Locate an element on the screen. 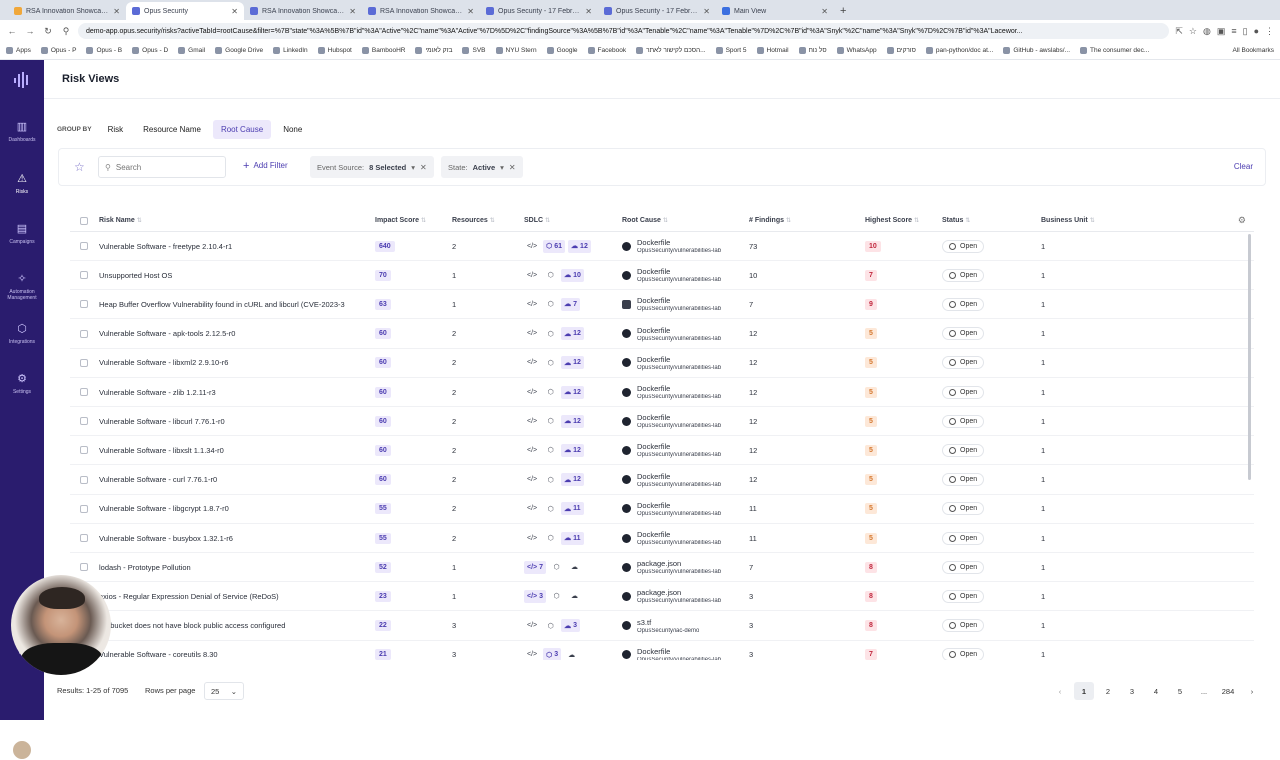 Image resolution: width=1280 pixels, height=760 pixels. sdlc-cloud-badge: ☁ 10 is located at coordinates (572, 275).